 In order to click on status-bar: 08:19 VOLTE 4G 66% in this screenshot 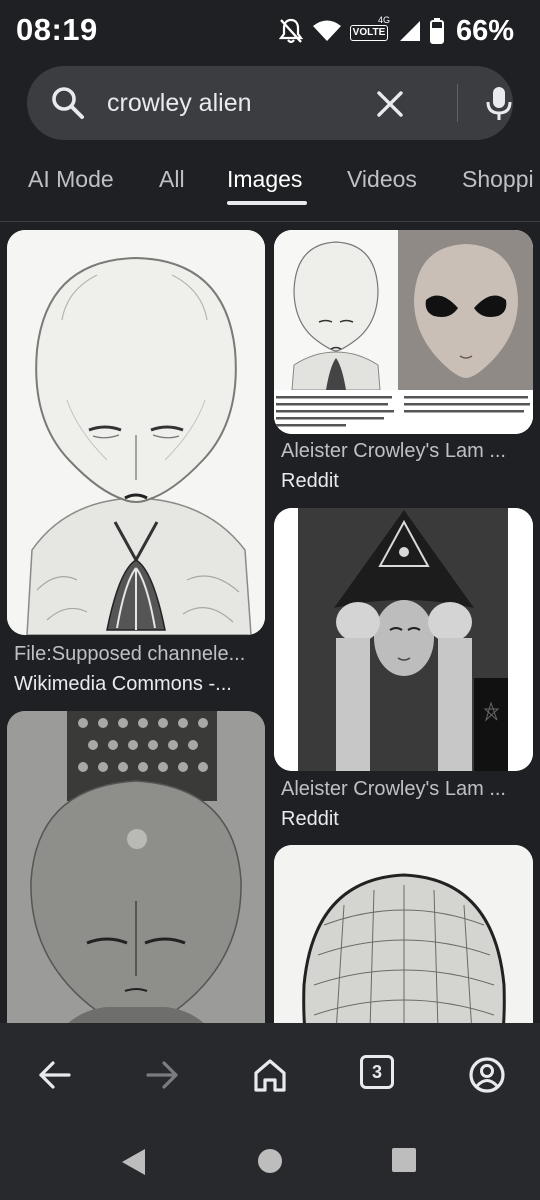, I will do `click(270, 31)`.